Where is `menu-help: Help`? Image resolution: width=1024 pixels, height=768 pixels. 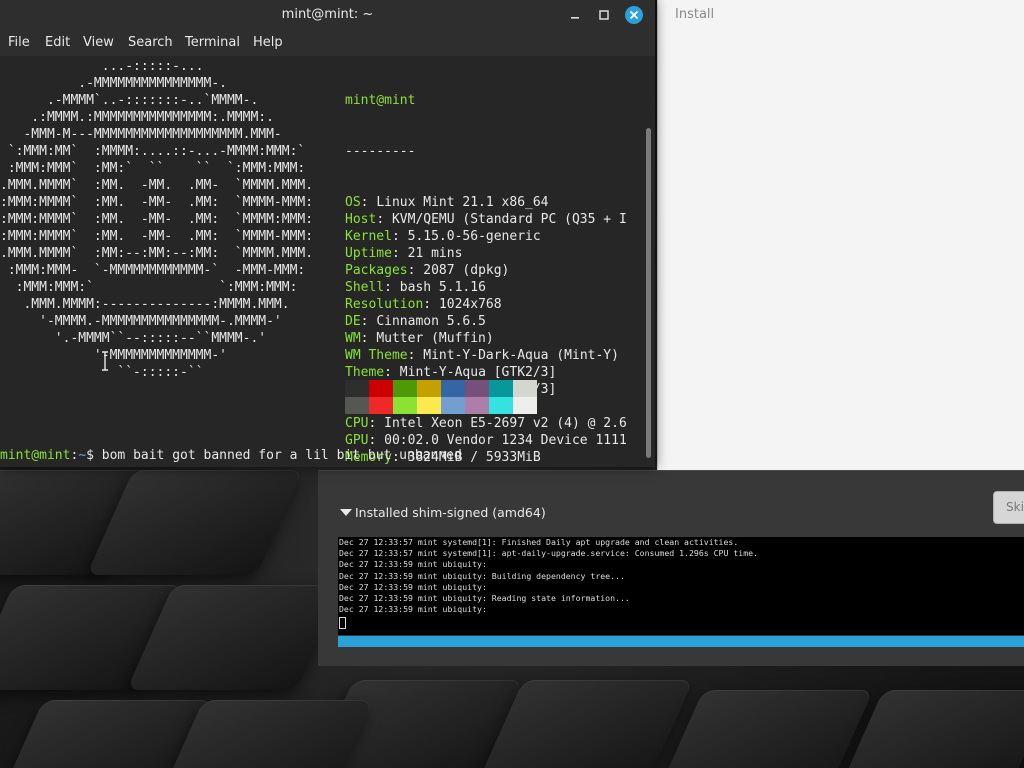
menu-help: Help is located at coordinates (268, 42).